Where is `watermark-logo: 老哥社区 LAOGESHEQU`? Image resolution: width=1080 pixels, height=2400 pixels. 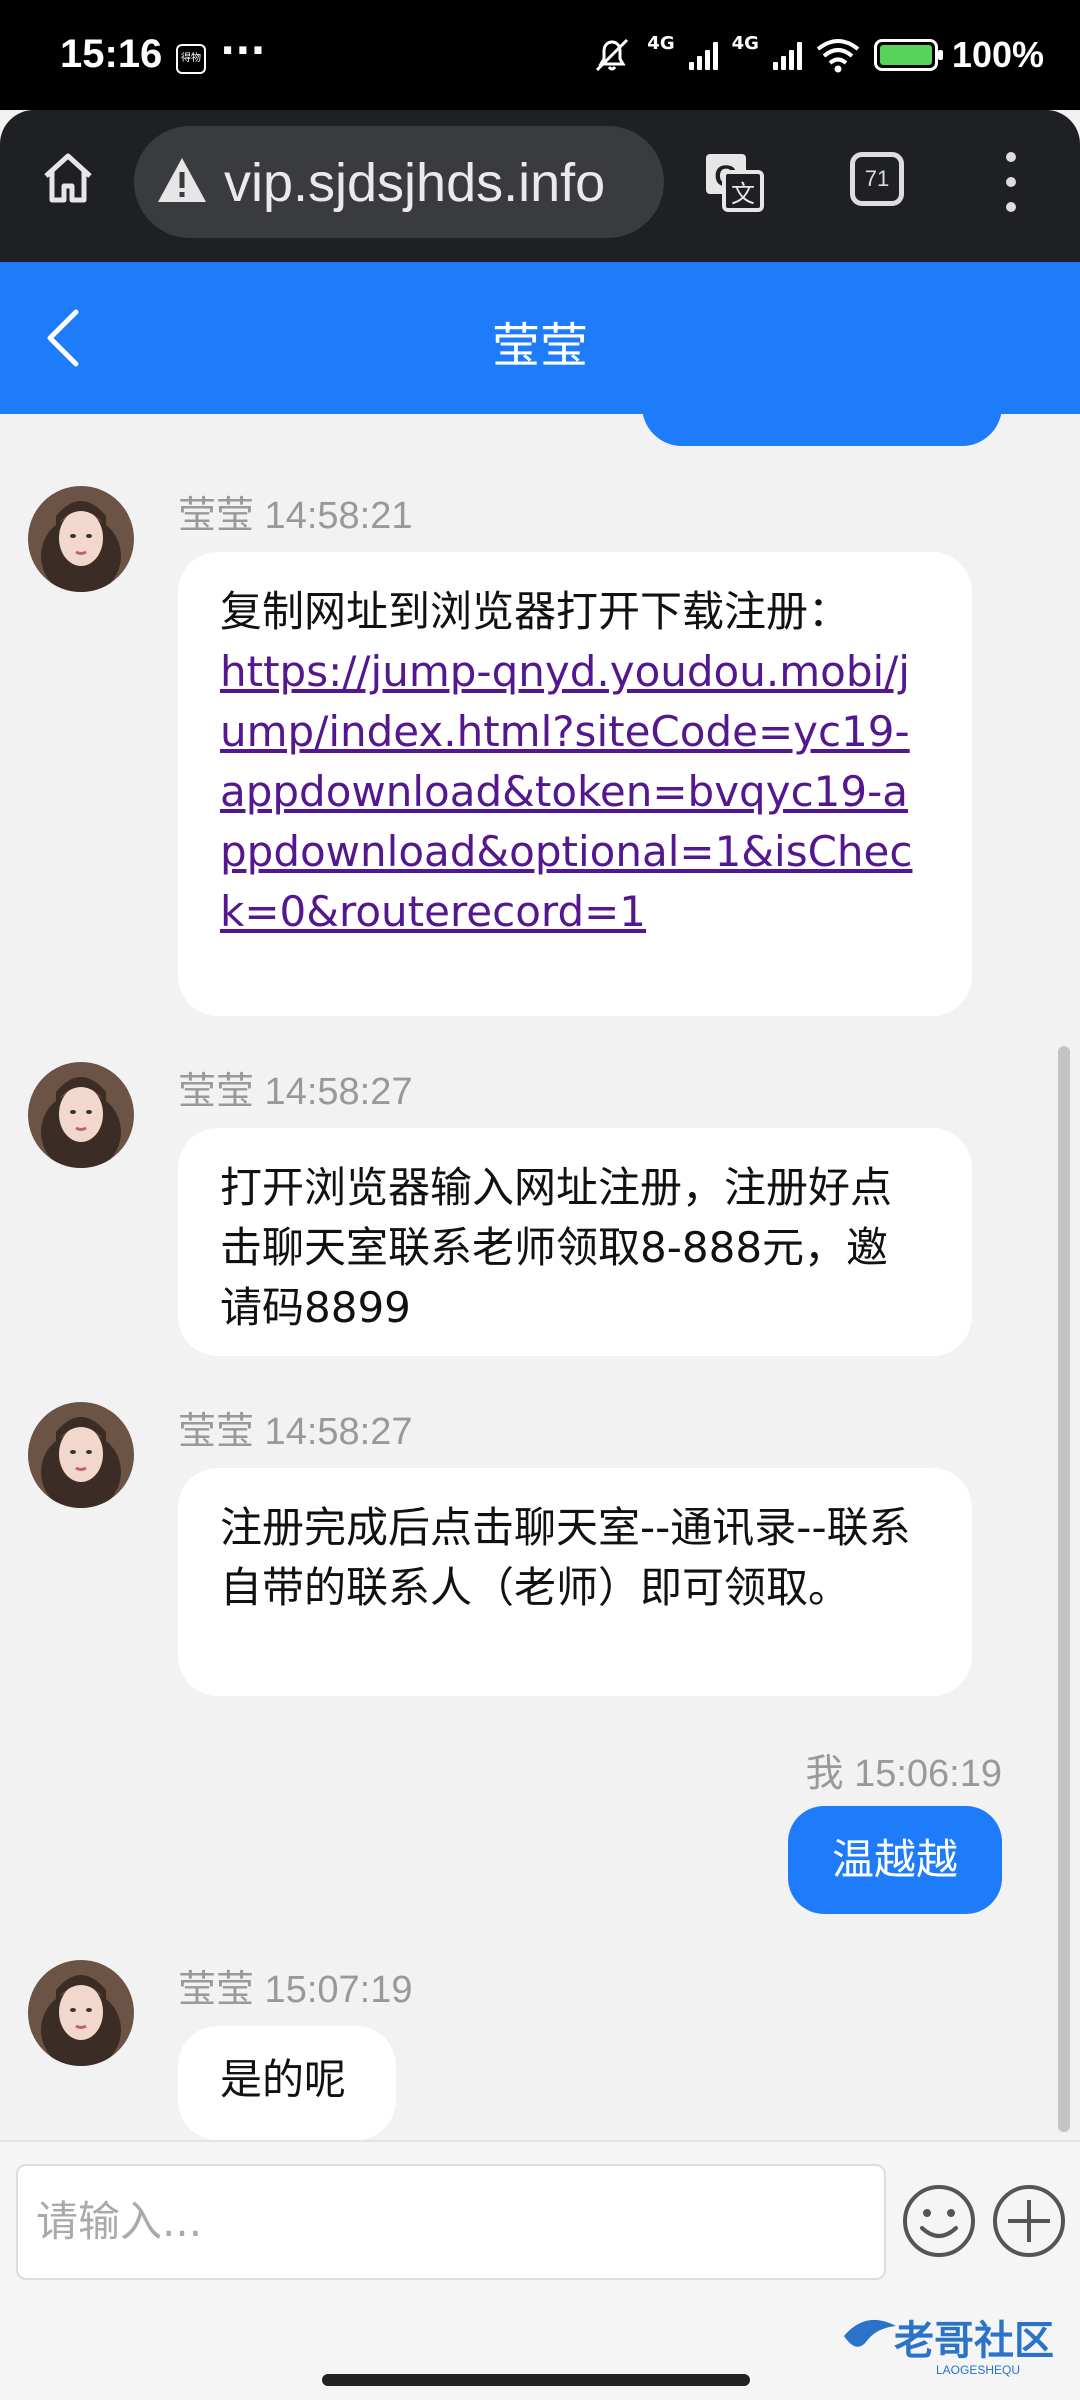 watermark-logo: 老哥社区 LAOGESHEQU is located at coordinates (949, 2347).